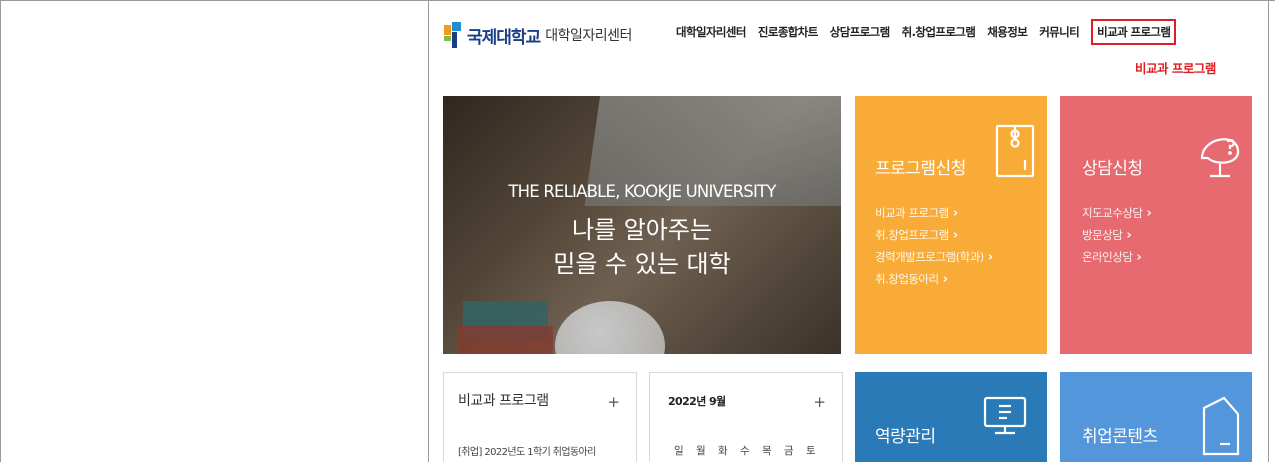 This screenshot has width=1275, height=462. Describe the element at coordinates (912, 213) in the screenshot. I see `link-label: 비교과 프로그램` at that location.